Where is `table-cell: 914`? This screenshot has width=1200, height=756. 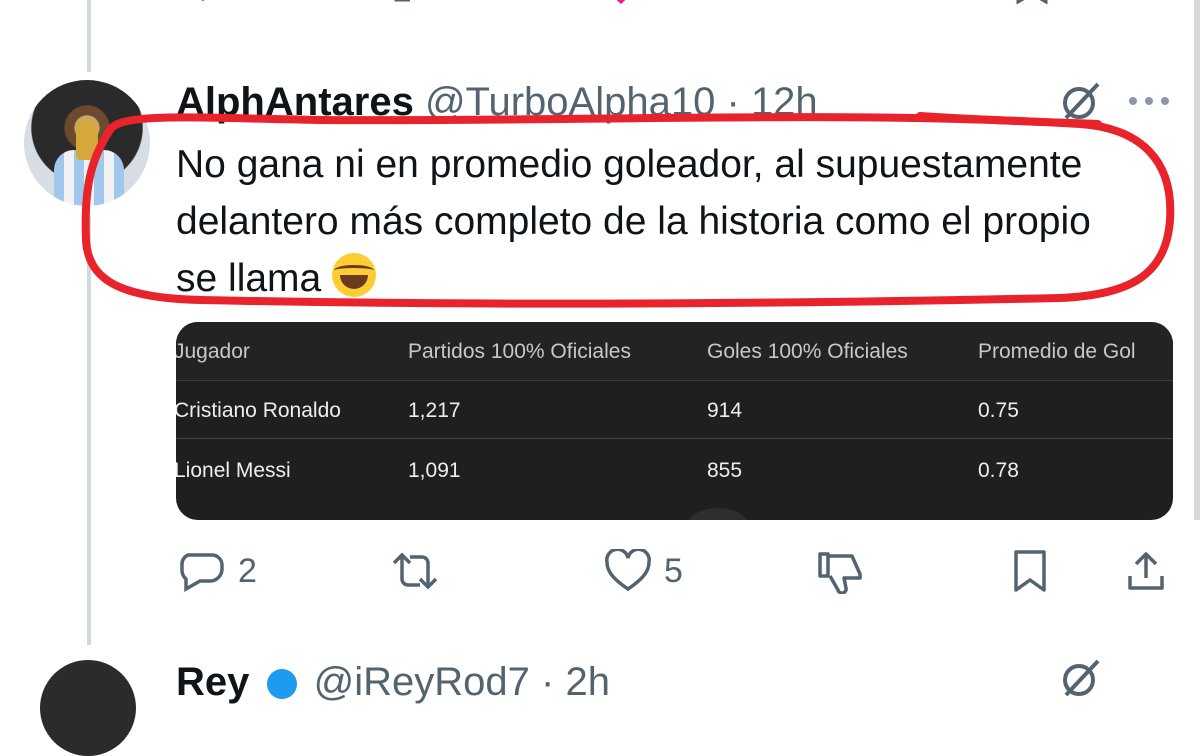 table-cell: 914 is located at coordinates (725, 410).